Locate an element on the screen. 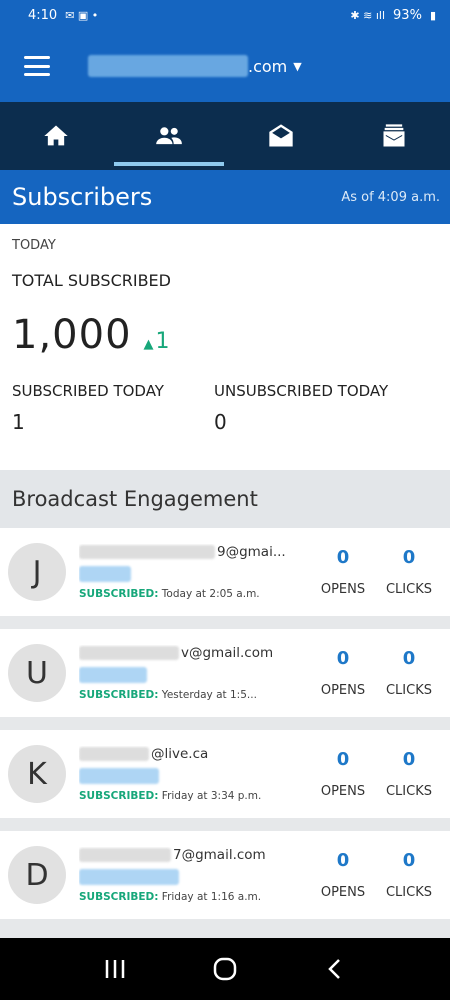 The width and height of the screenshot is (450, 1000). unsubscribed-today-stat: UNSUBSCRIBED TODAY 0 is located at coordinates (315, 408).